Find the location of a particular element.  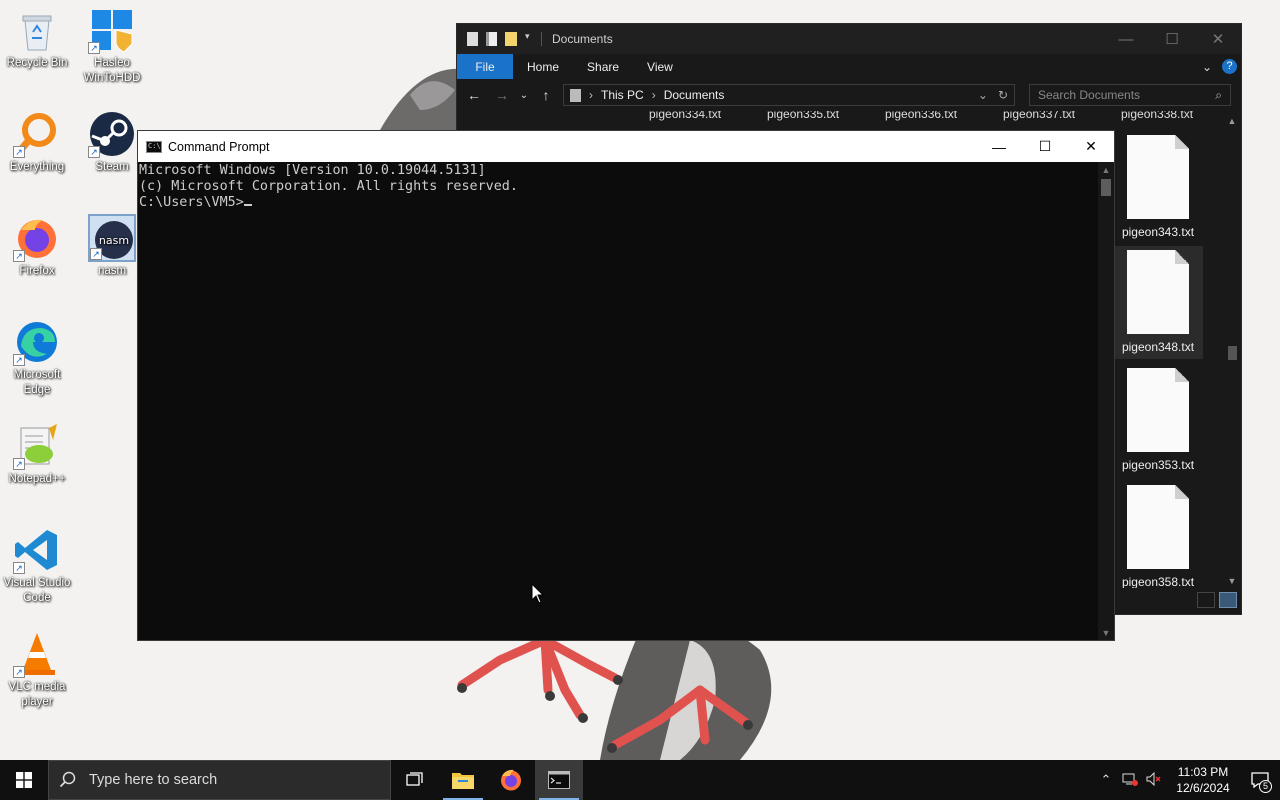

windows-logo-icon is located at coordinates (24, 780).